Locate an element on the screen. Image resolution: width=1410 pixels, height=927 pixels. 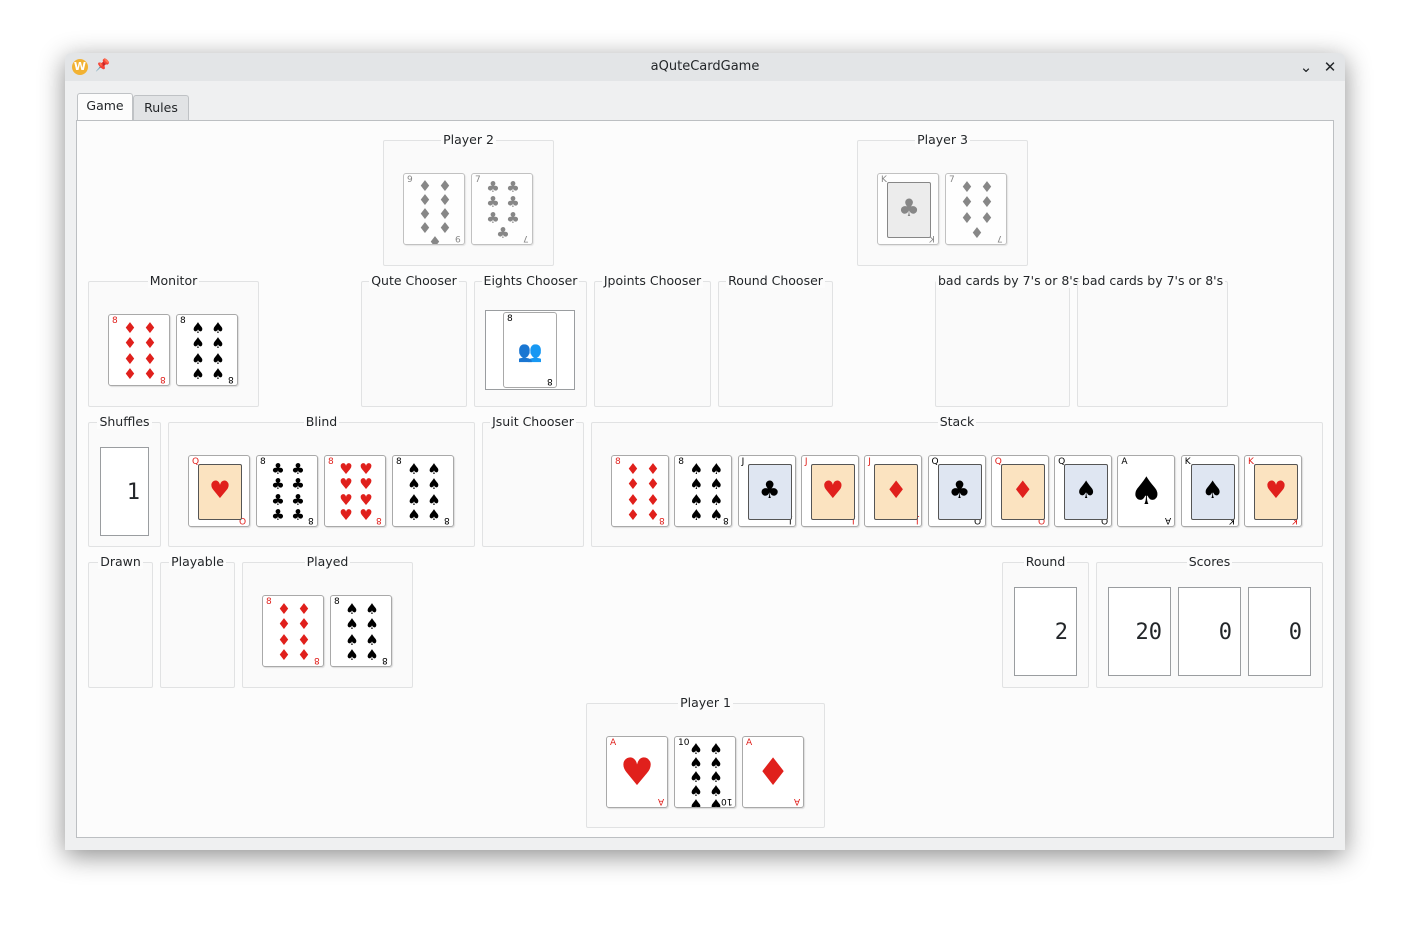
stack-card: K K ♠ is located at coordinates (1209, 491).